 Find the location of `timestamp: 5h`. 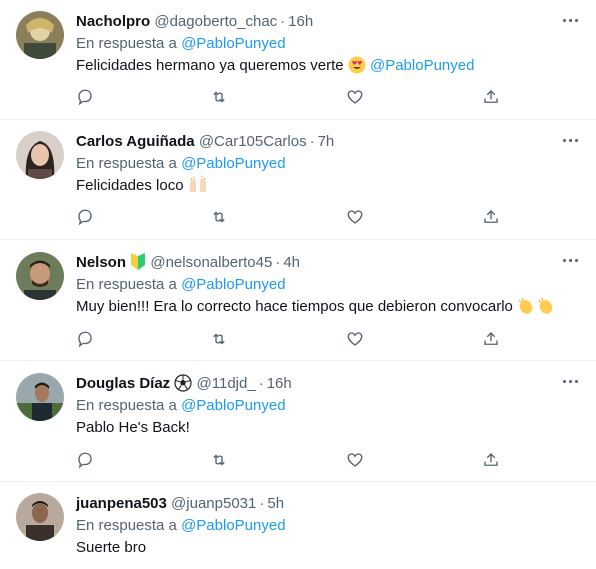

timestamp: 5h is located at coordinates (275, 503).